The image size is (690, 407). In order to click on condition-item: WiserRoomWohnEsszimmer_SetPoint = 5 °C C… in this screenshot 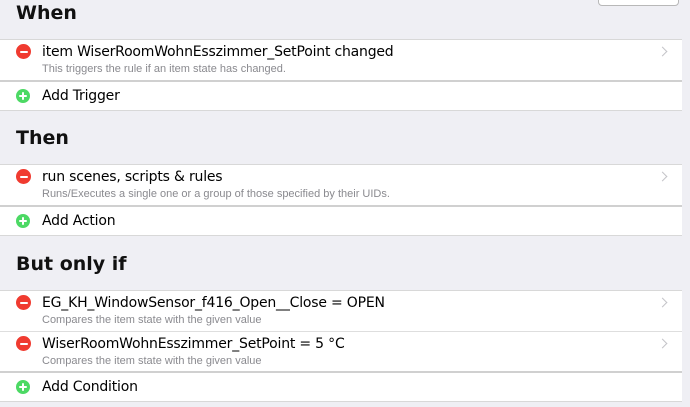, I will do `click(341, 351)`.